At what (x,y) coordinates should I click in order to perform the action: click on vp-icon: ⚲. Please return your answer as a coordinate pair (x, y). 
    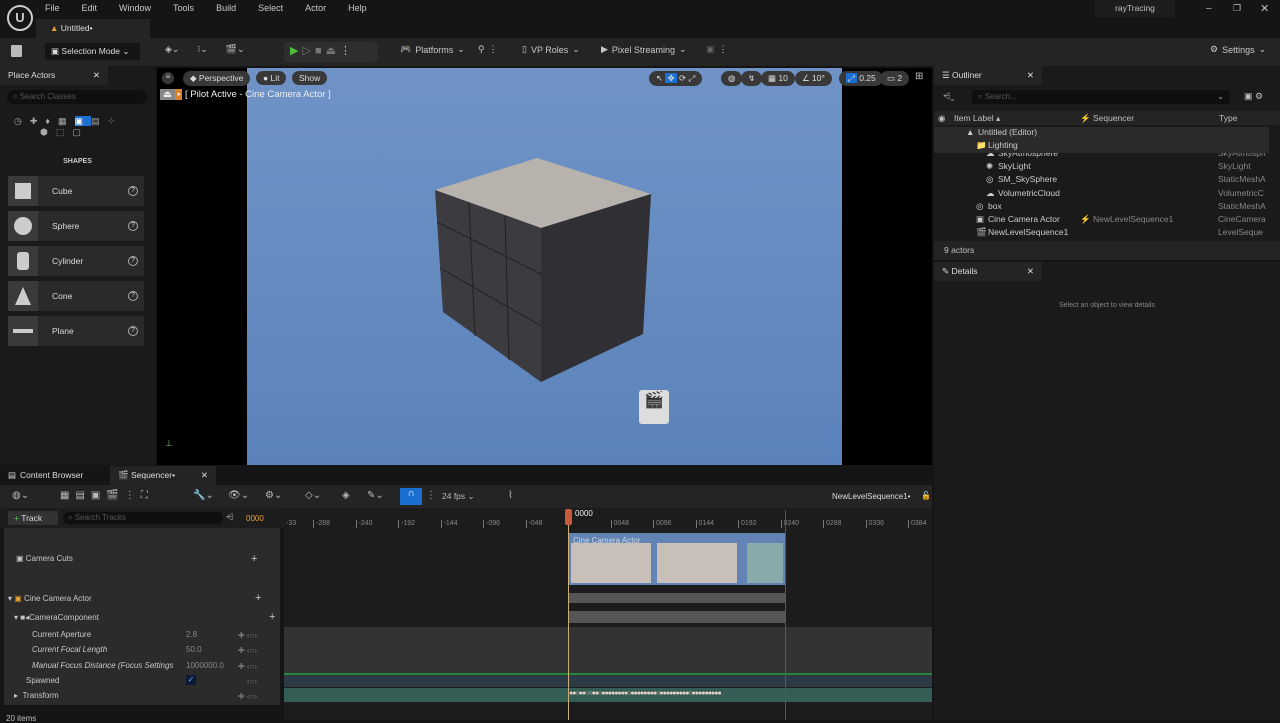
    Looking at the image, I should click on (481, 49).